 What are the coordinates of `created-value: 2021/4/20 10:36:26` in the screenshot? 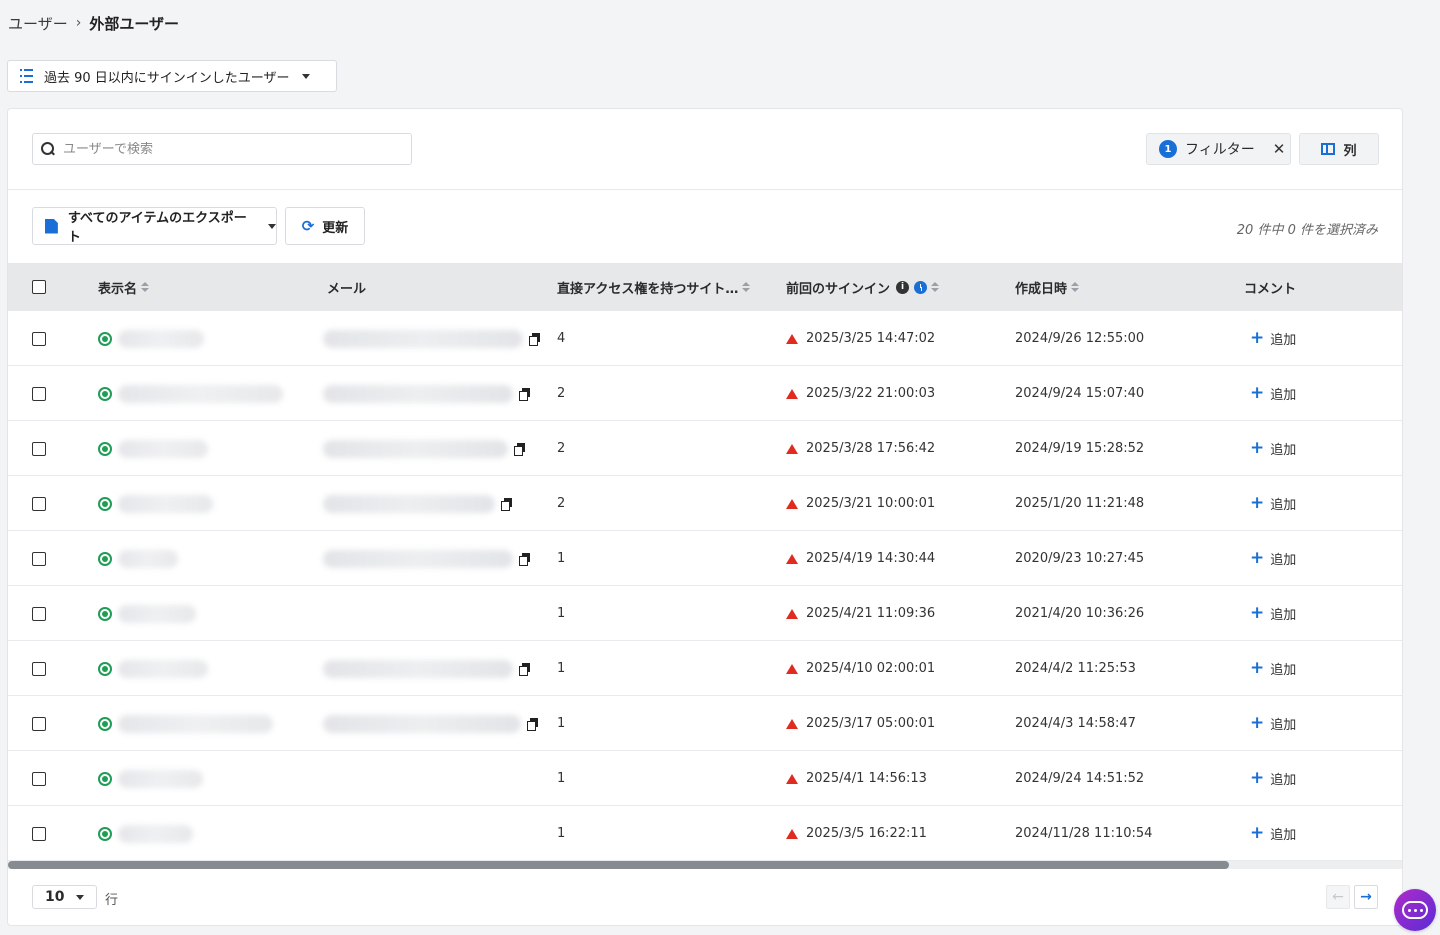 It's located at (1080, 613).